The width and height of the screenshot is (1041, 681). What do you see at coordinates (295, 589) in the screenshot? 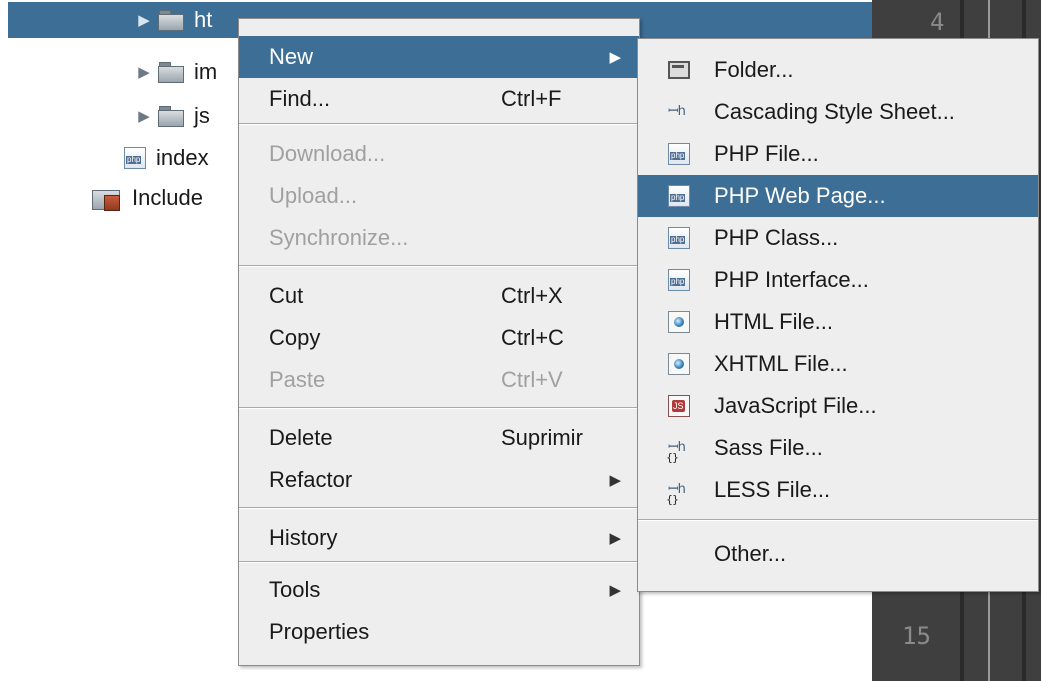
I see `menu-item-label: Tools` at bounding box center [295, 589].